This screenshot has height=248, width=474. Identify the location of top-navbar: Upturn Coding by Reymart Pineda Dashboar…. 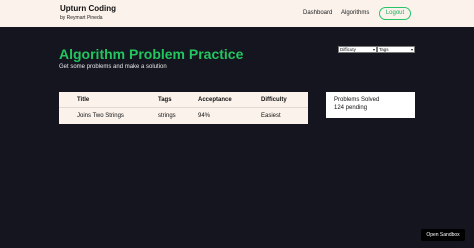
(237, 13).